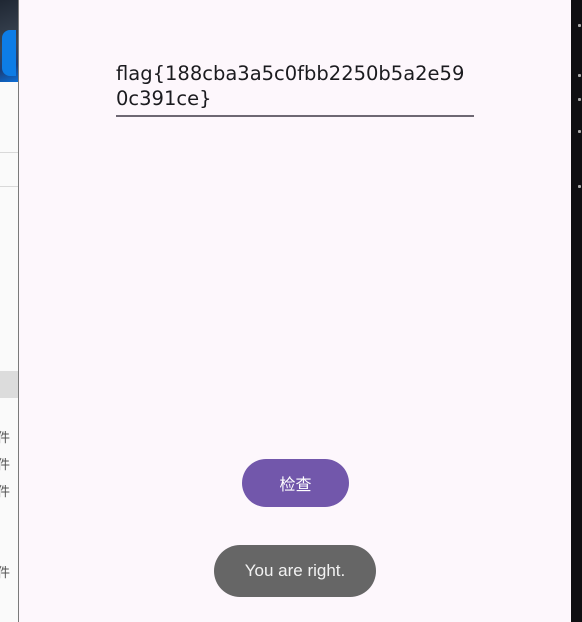 The image size is (582, 622). I want to click on flag-input: flag{188cba3a5c0fbb2250b5a2e590c391ce}, so click(295, 87).